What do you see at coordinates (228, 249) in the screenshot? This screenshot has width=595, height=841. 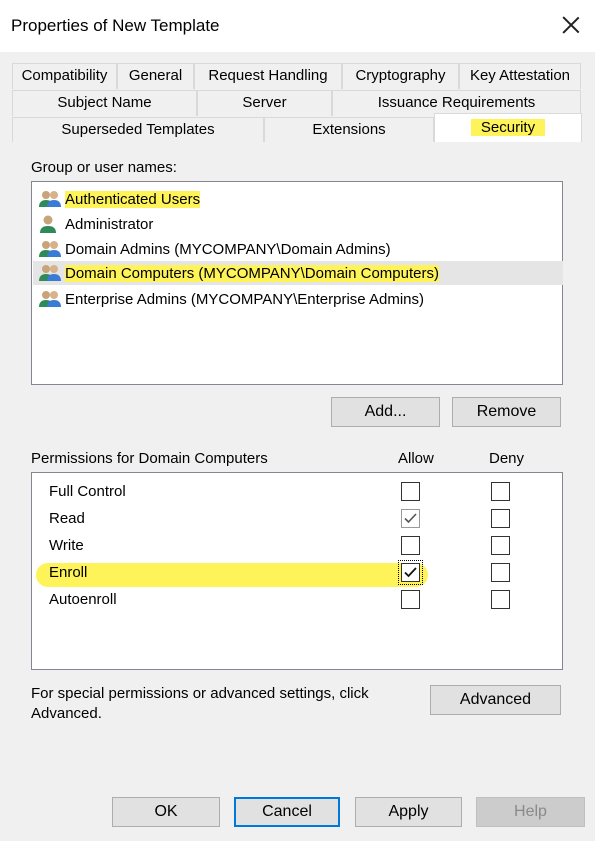 I see `list-item-label: Domain Admins (MYCOMPANY\Domain Admins)` at bounding box center [228, 249].